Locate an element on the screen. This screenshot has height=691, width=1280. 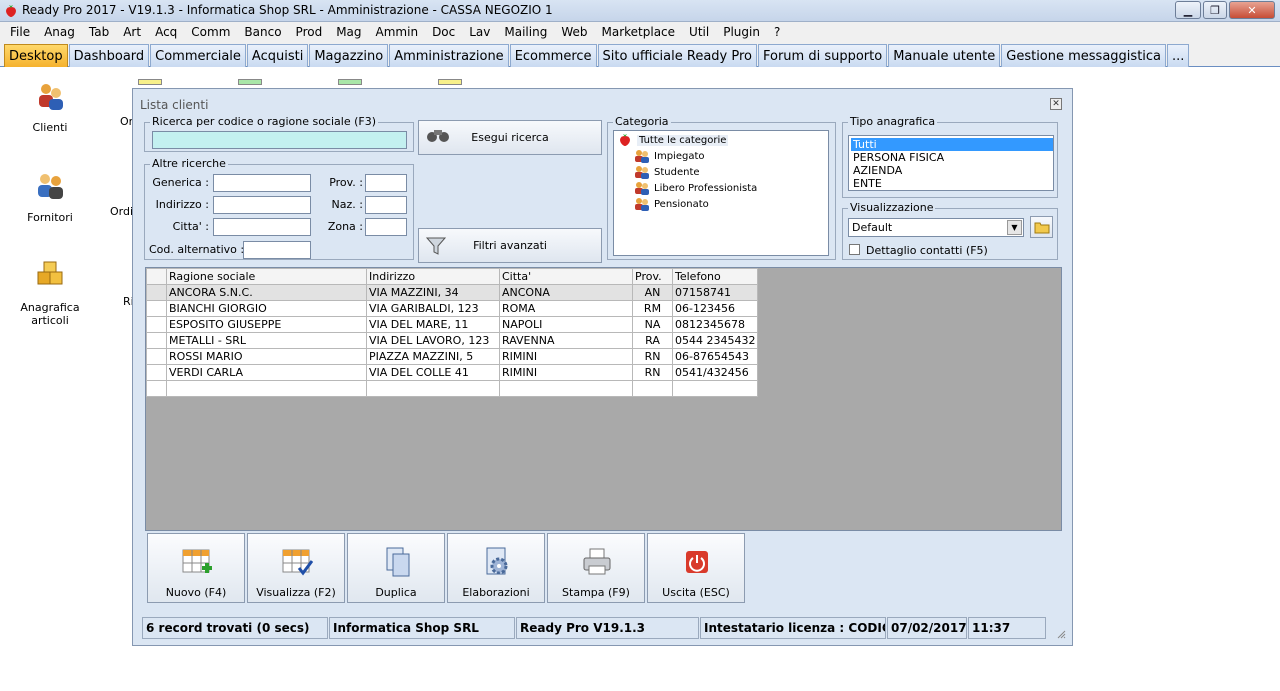
zona-input is located at coordinates (386, 227).